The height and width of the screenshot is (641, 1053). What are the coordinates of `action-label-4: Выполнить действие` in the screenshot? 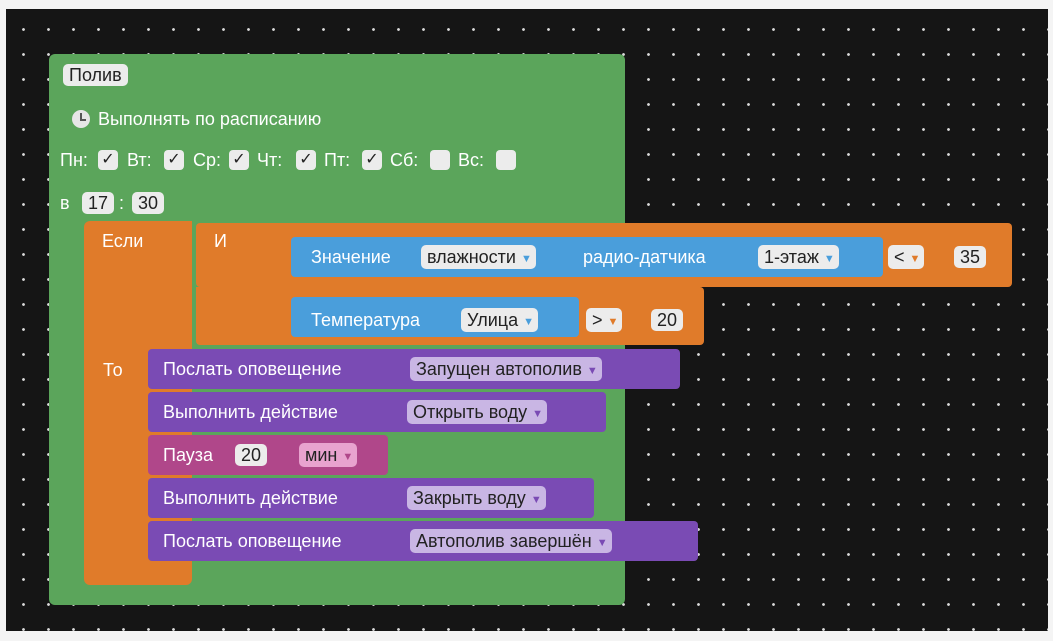 It's located at (250, 498).